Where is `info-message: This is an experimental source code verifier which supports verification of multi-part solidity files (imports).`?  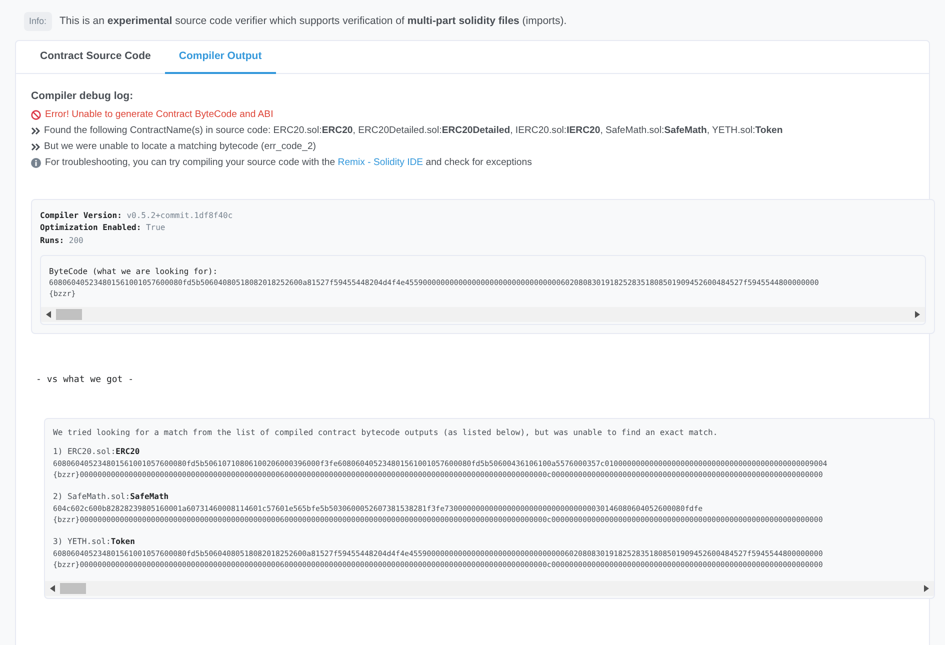 info-message: This is an experimental source code verifier which supports verification of multi-part solidity files (imports). is located at coordinates (313, 21).